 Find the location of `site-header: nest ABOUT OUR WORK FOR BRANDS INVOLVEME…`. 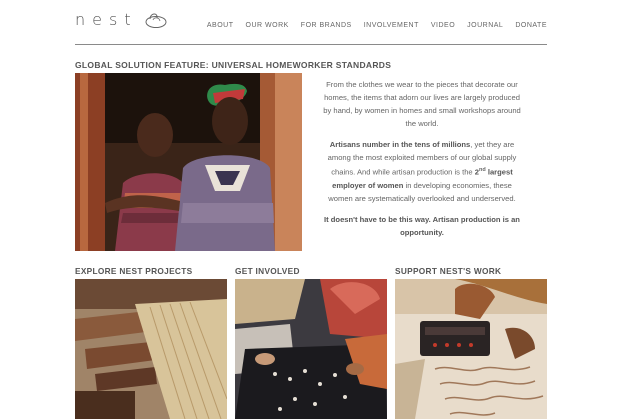

site-header: nest ABOUT OUR WORK FOR BRANDS INVOLVEME… is located at coordinates (311, 22).